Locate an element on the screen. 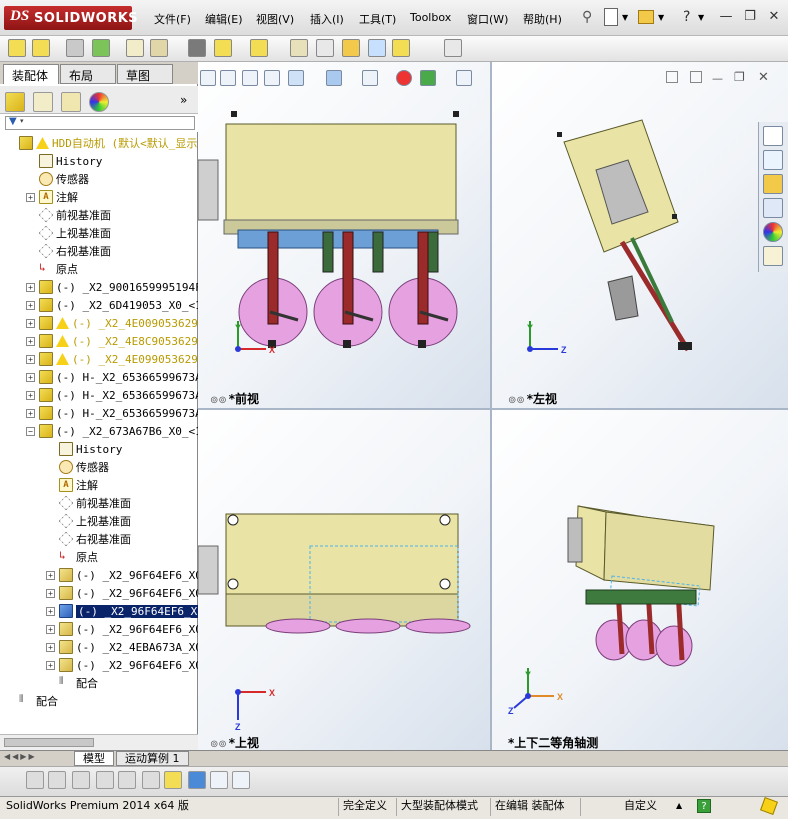  solidworks-logo: DS SOLIDWORKS is located at coordinates (71, 18).